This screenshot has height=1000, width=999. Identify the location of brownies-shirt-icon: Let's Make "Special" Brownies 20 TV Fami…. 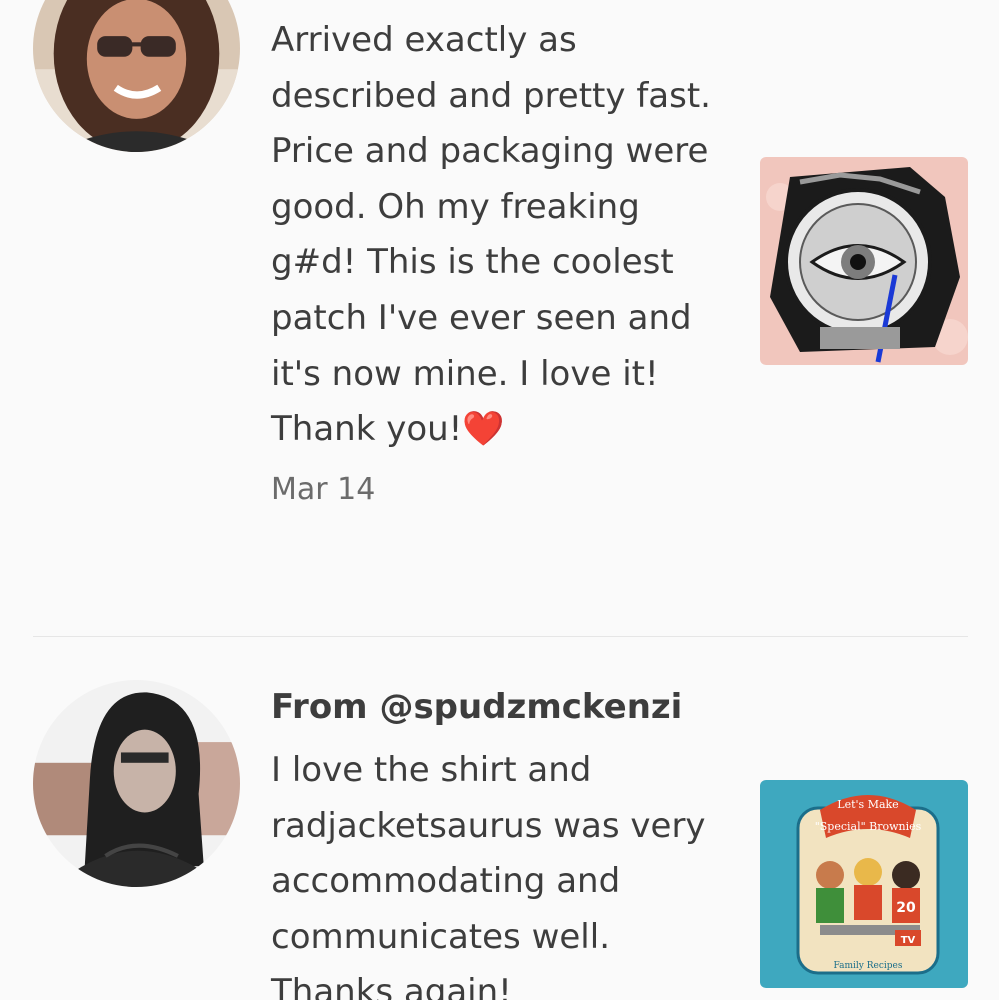
(864, 884).